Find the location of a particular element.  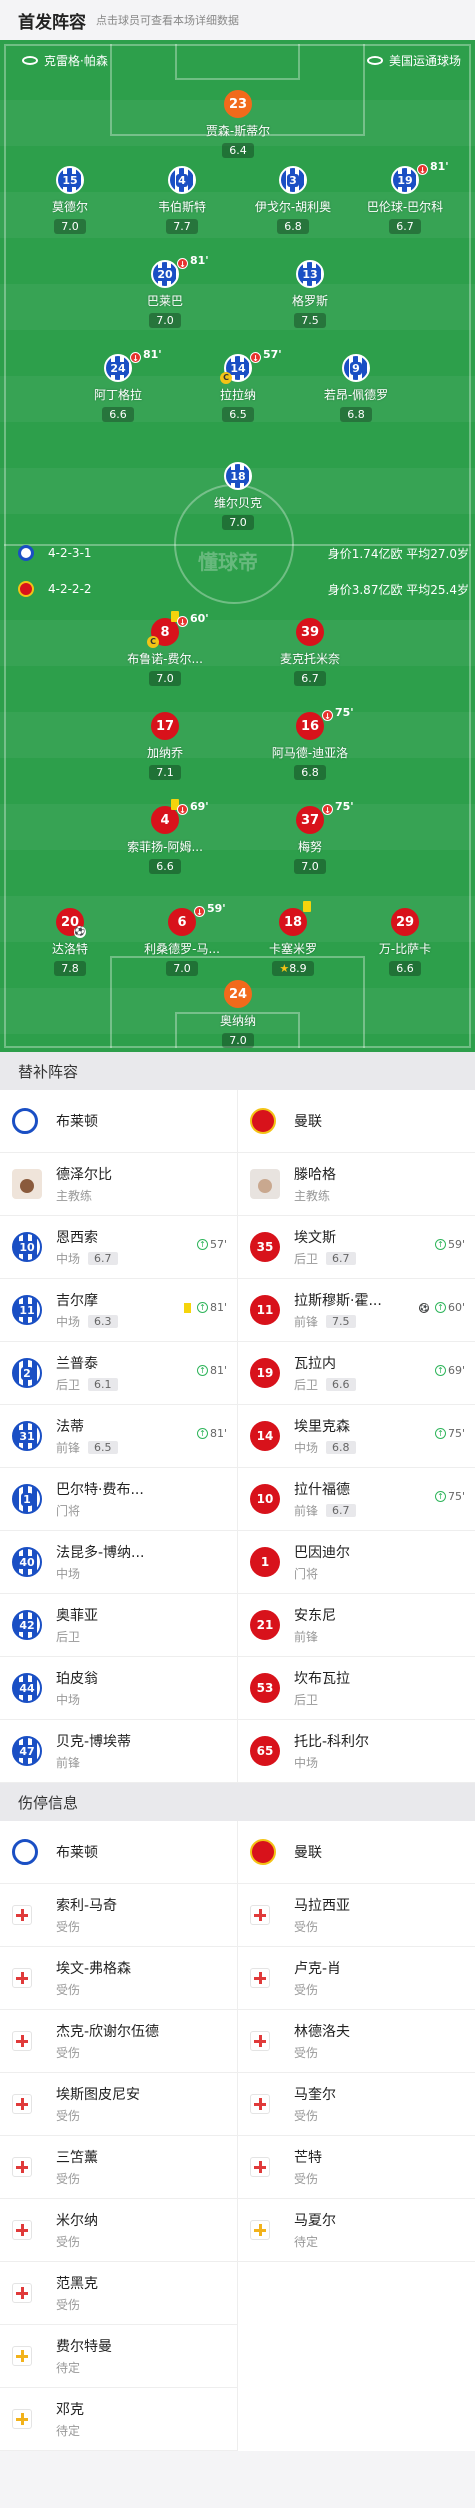

bench-player-row: 21 安东尼 前锋 is located at coordinates (356, 1625).